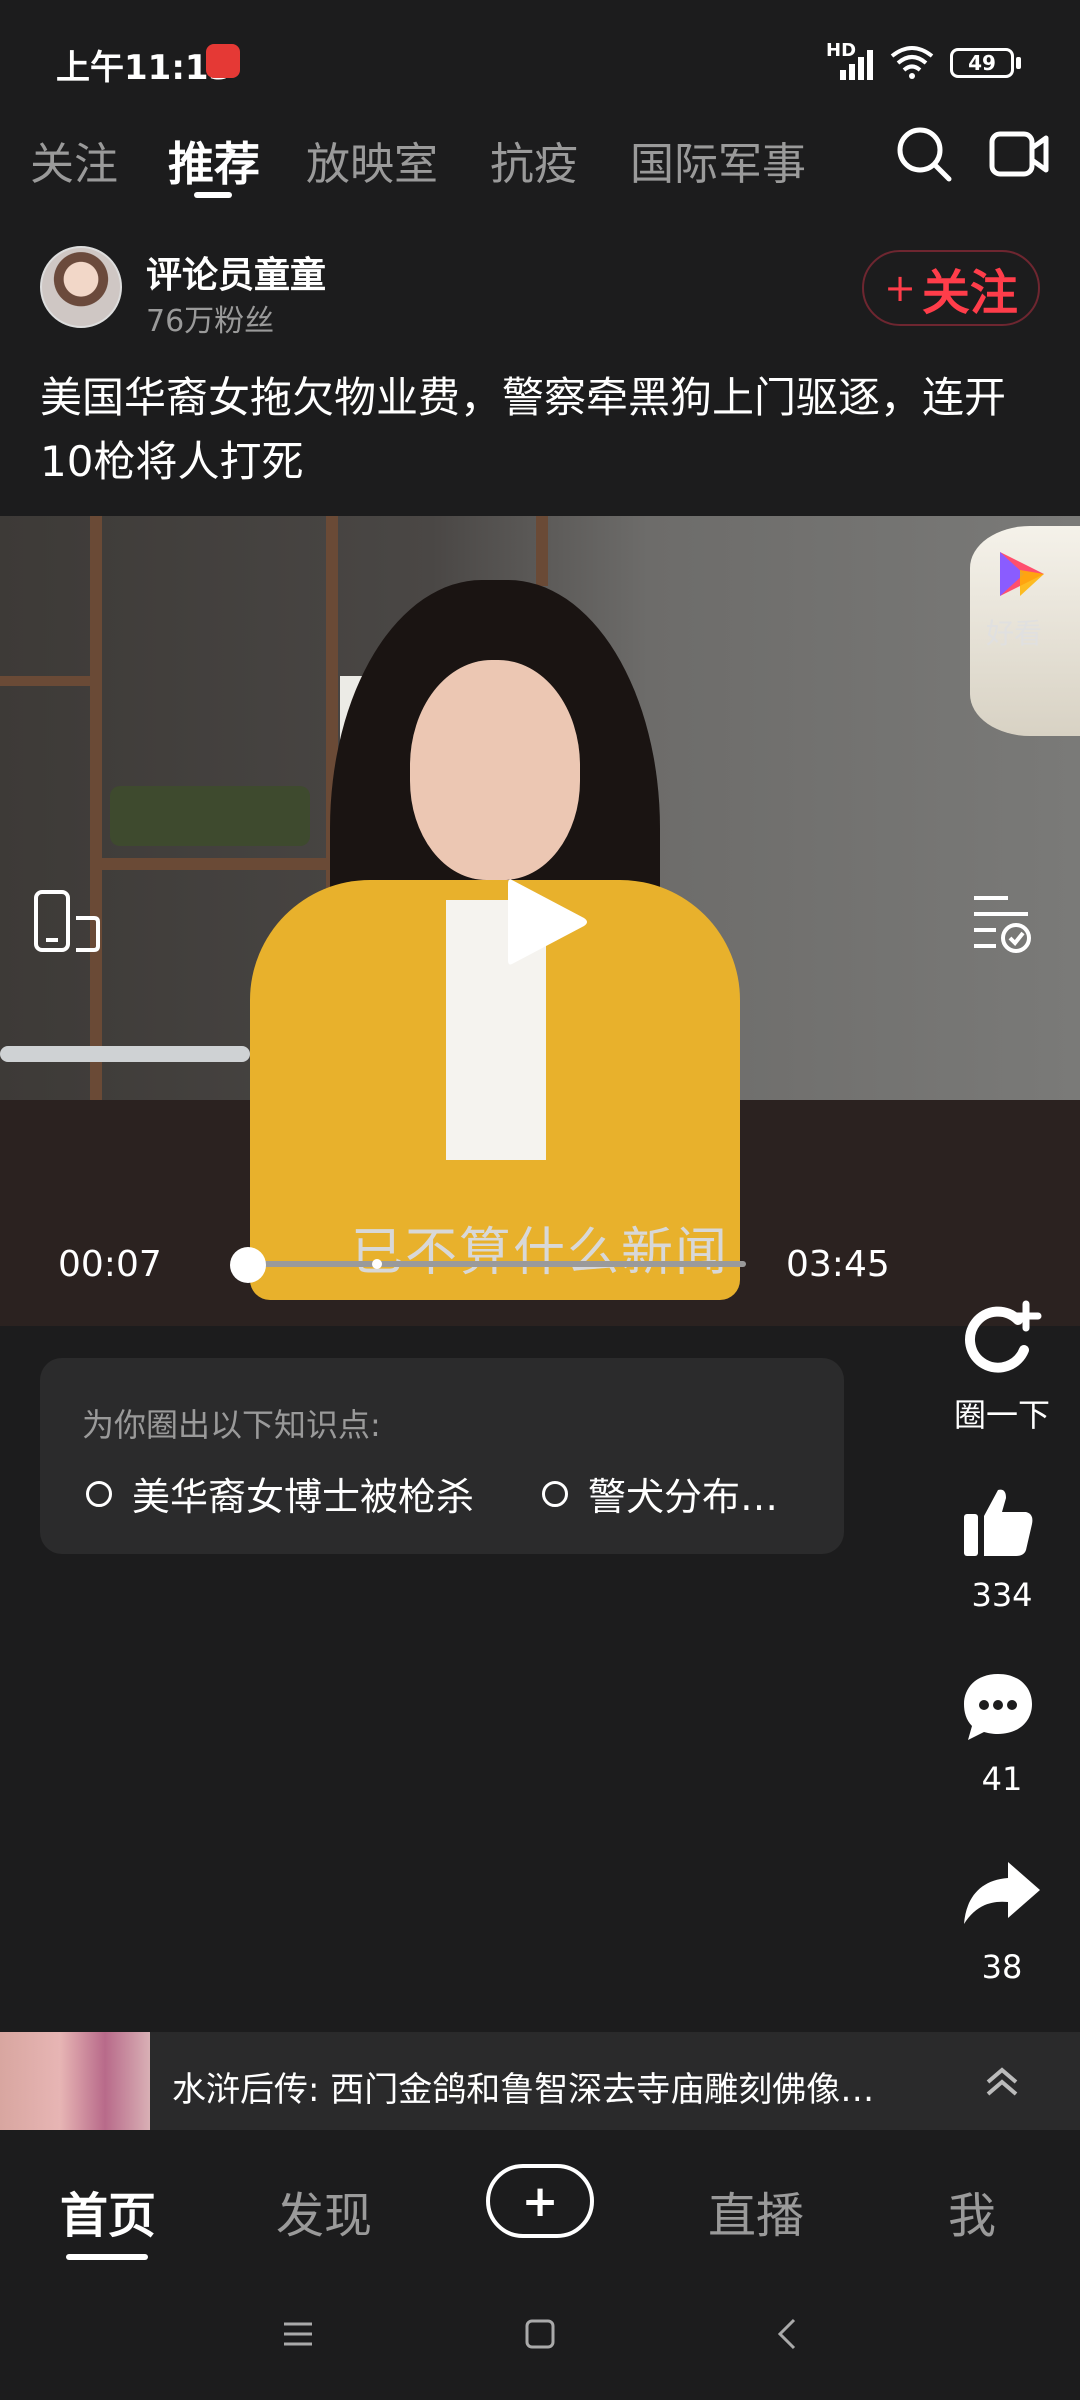 This screenshot has width=1080, height=2400. I want to click on knowledge-title: 为你圈出以下知识点:, so click(231, 1425).